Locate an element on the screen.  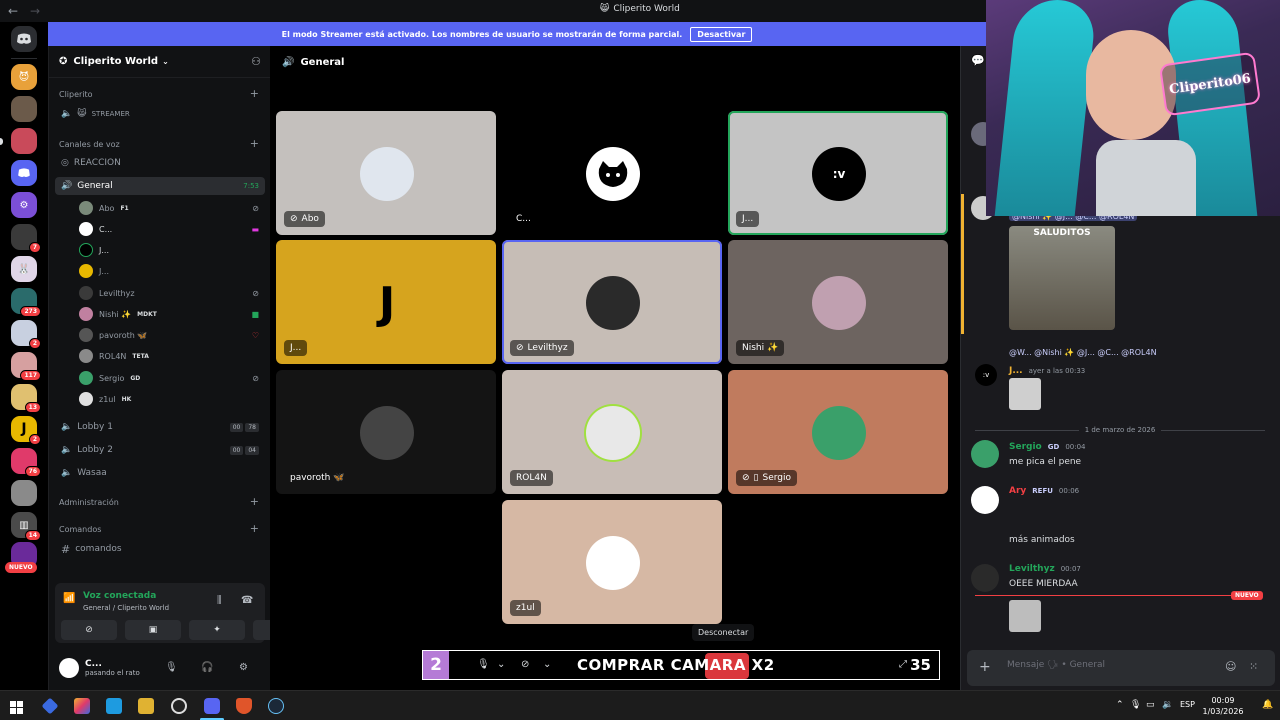
discord-home-icon is located at coordinates (24, 39).